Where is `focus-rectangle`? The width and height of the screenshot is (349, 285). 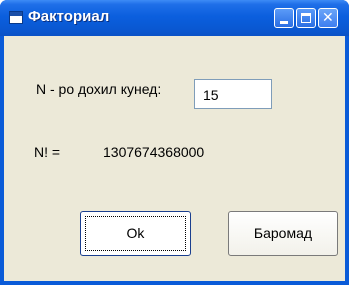
focus-rectangle is located at coordinates (135, 233).